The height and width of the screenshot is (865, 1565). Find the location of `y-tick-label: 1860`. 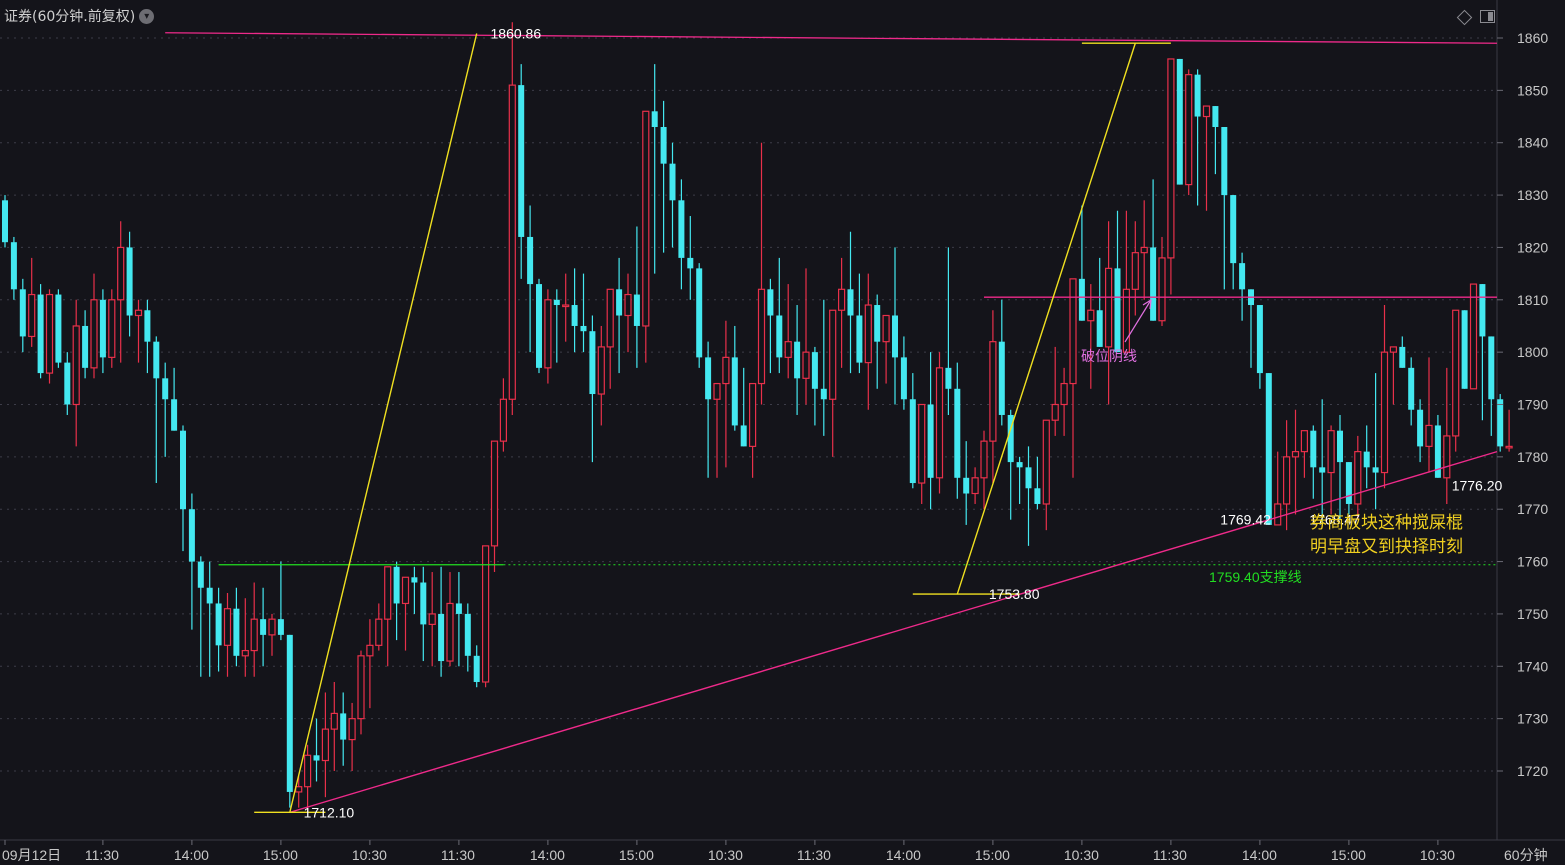

y-tick-label: 1860 is located at coordinates (1532, 38).